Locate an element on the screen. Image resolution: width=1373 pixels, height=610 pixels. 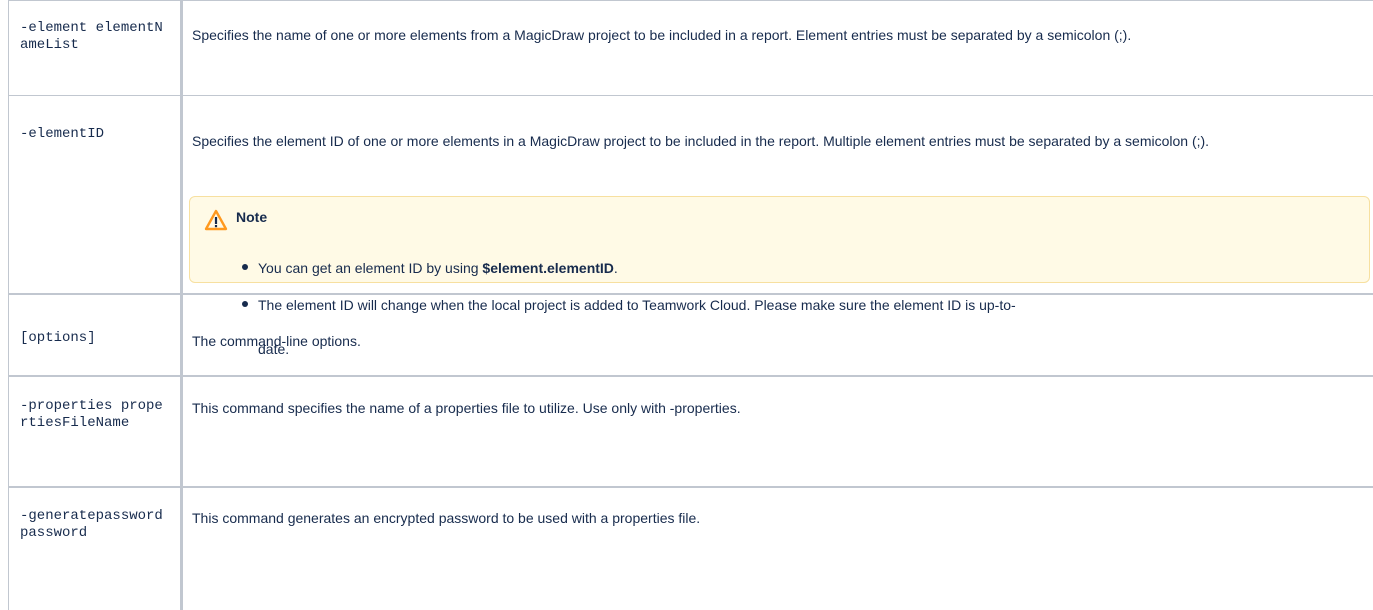
param-properties: -properties propertiesFileName is located at coordinates (91, 414).